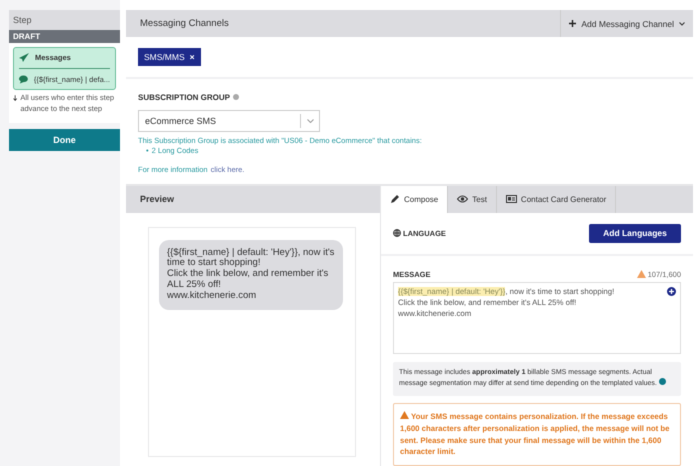  Describe the element at coordinates (229, 121) in the screenshot. I see `subscription-select: eCommerce SMS` at that location.